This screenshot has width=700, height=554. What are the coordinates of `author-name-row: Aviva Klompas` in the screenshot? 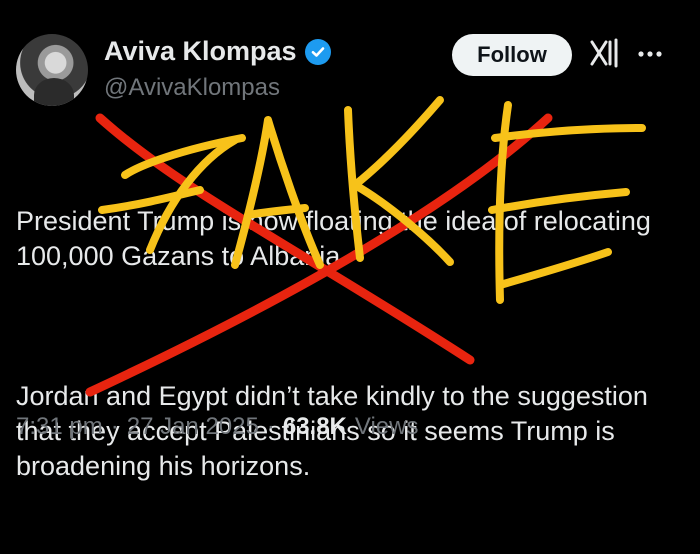 It's located at (217, 51).